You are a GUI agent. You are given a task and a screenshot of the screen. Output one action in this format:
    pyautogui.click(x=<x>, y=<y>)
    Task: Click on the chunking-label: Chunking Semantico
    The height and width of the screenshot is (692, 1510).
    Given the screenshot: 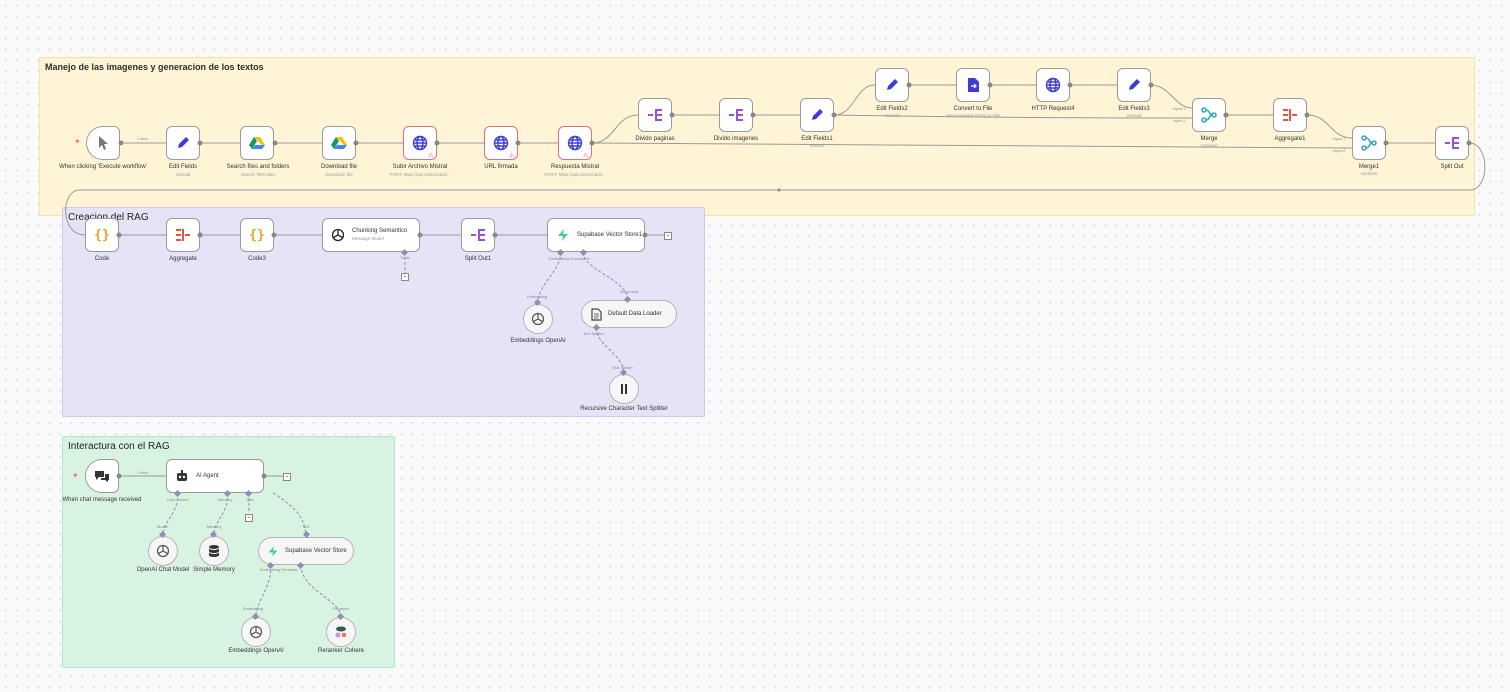 What is the action you would take?
    pyautogui.click(x=380, y=231)
    